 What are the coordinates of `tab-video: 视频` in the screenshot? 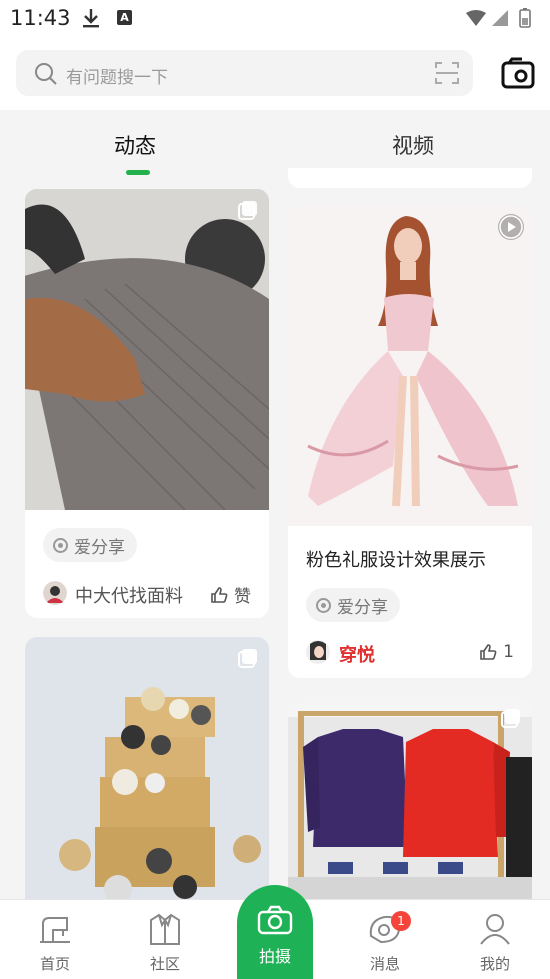 It's located at (413, 145).